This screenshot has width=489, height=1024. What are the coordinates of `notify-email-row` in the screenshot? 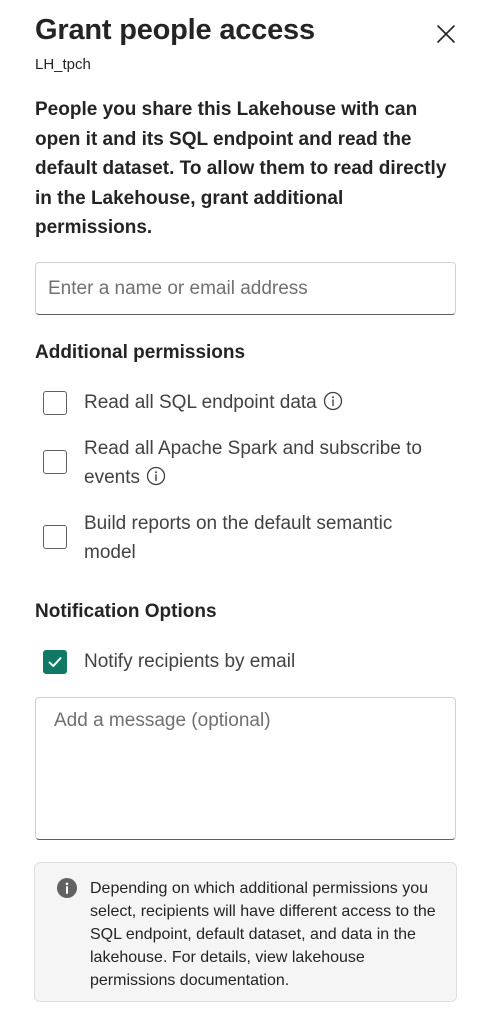 It's located at (55, 662).